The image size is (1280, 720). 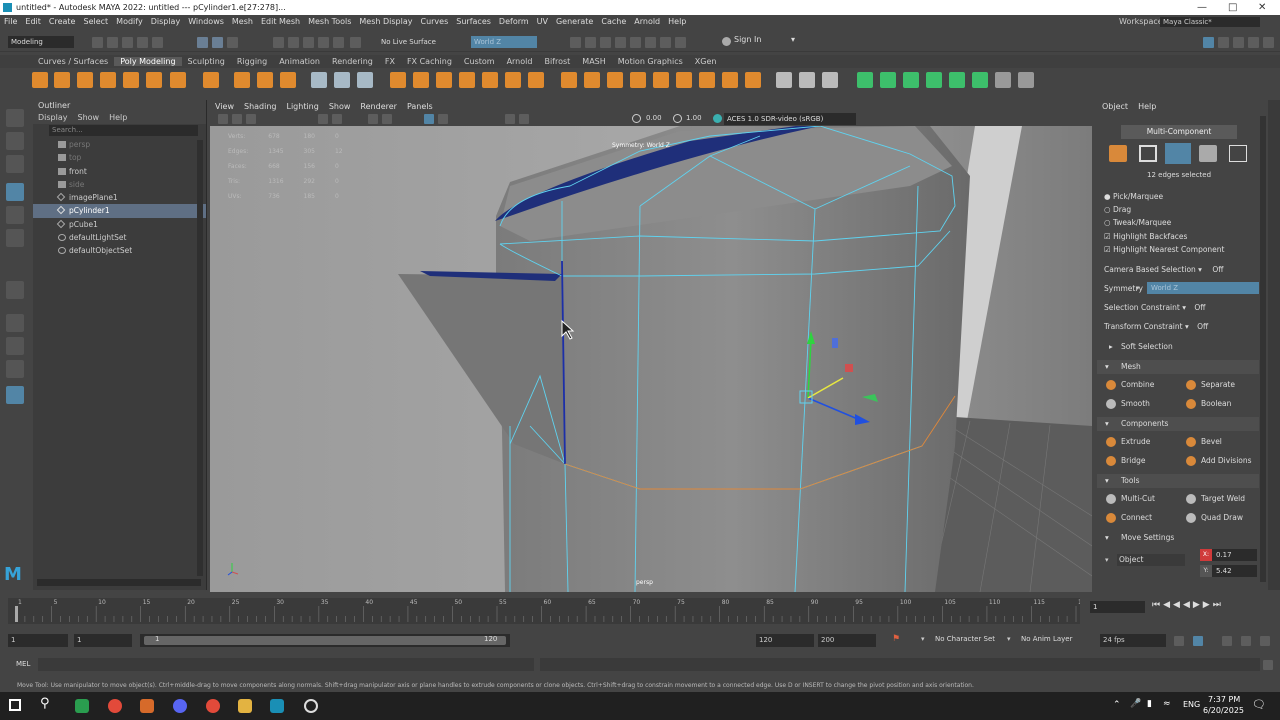 What do you see at coordinates (41, 42) in the screenshot?
I see `menu-set-dropdown: Modeling` at bounding box center [41, 42].